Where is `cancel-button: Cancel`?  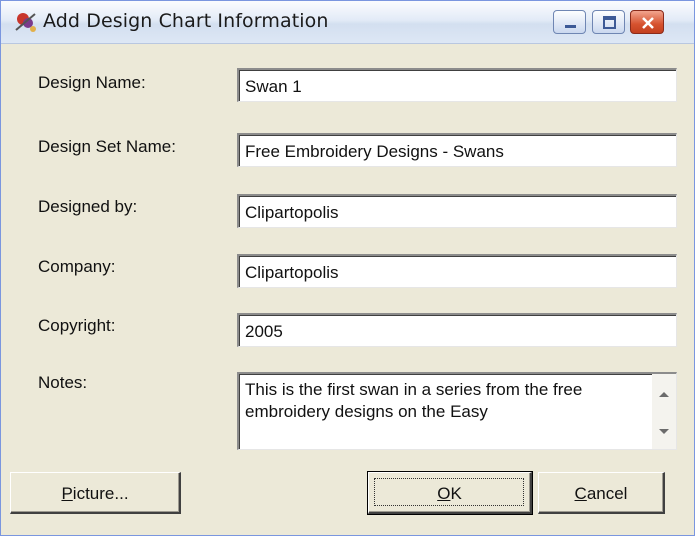 cancel-button: Cancel is located at coordinates (601, 493).